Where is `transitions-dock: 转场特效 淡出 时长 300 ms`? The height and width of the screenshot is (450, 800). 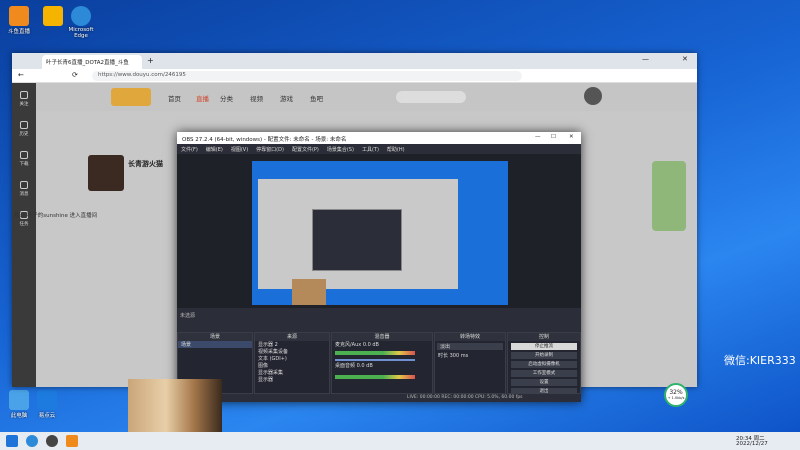 transitions-dock: 转场特效 淡出 时长 300 ms is located at coordinates (470, 363).